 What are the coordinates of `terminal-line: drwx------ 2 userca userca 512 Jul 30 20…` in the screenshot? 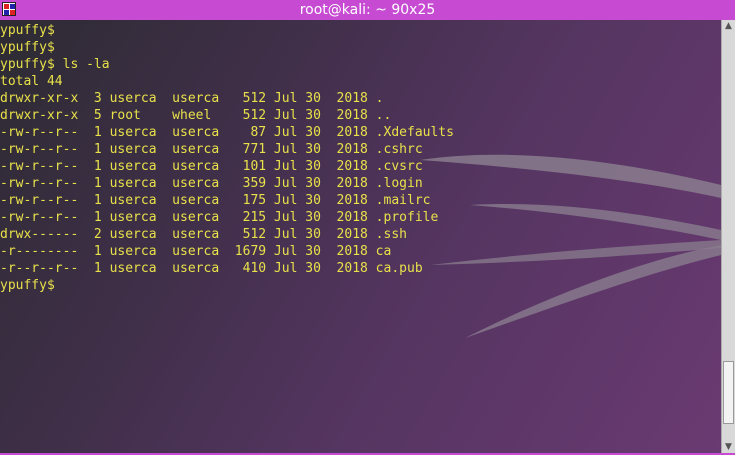 It's located at (203, 234).